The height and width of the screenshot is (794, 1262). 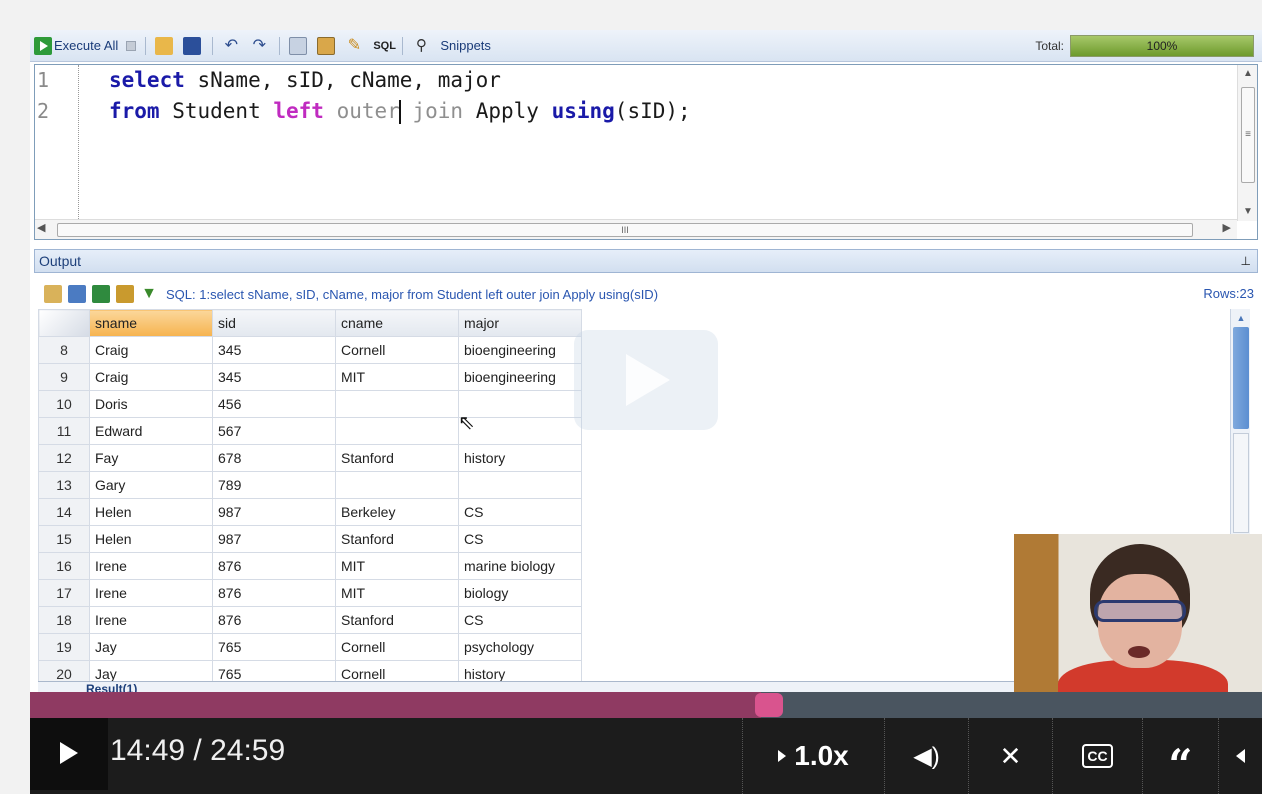 What do you see at coordinates (1241, 318) in the screenshot?
I see `grid-scroll-up-icon: ▲` at bounding box center [1241, 318].